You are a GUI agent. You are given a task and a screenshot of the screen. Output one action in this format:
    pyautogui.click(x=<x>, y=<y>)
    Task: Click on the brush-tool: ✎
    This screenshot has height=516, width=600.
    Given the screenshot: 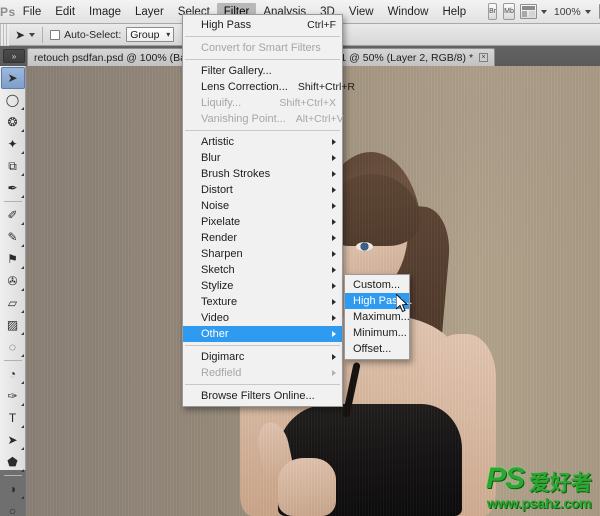 What is the action you would take?
    pyautogui.click(x=13, y=237)
    